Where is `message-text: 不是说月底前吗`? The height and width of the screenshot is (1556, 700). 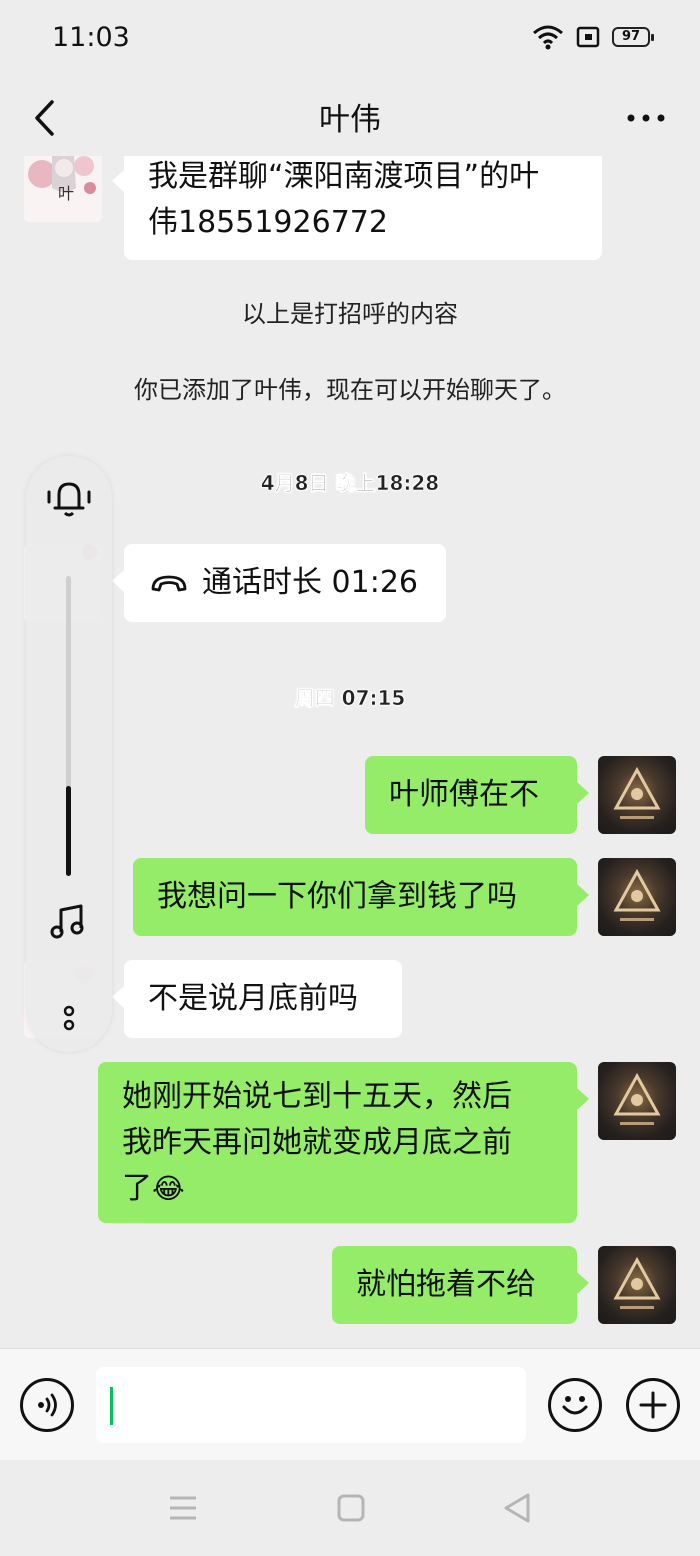 message-text: 不是说月底前吗 is located at coordinates (253, 998).